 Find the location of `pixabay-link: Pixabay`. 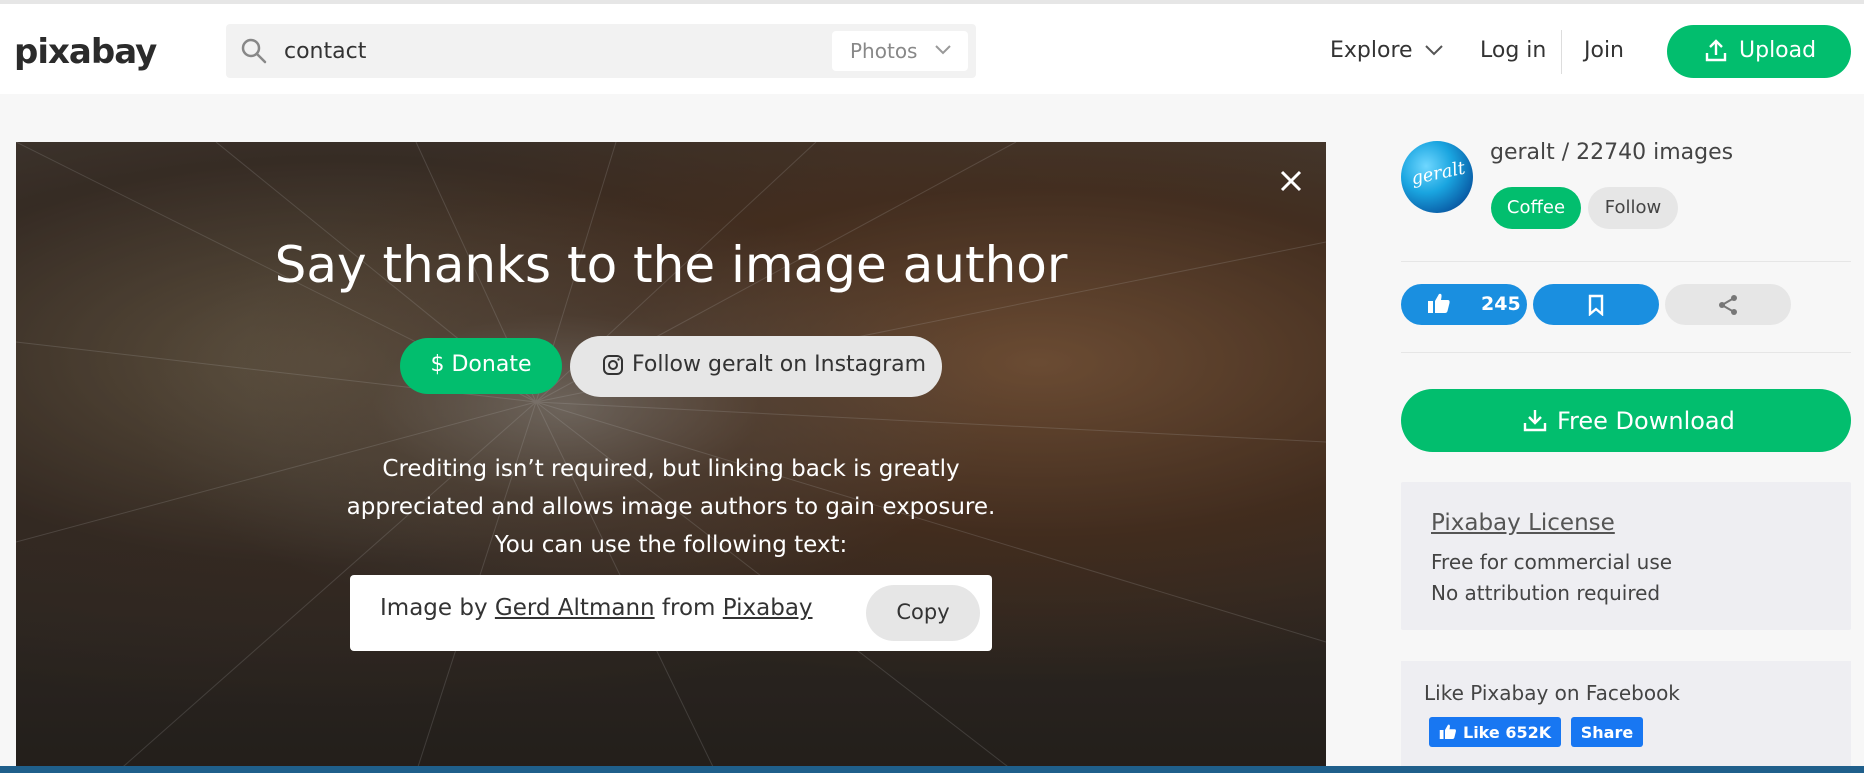

pixabay-link: Pixabay is located at coordinates (768, 608).